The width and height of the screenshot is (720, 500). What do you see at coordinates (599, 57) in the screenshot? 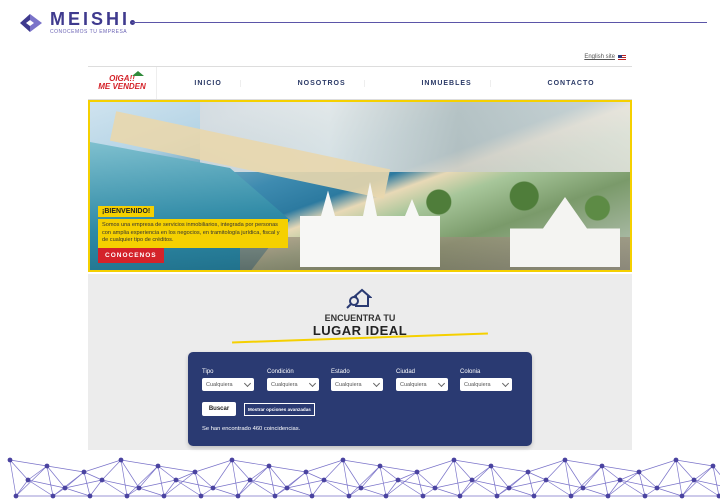
I see `language-link-label: English site` at bounding box center [599, 57].